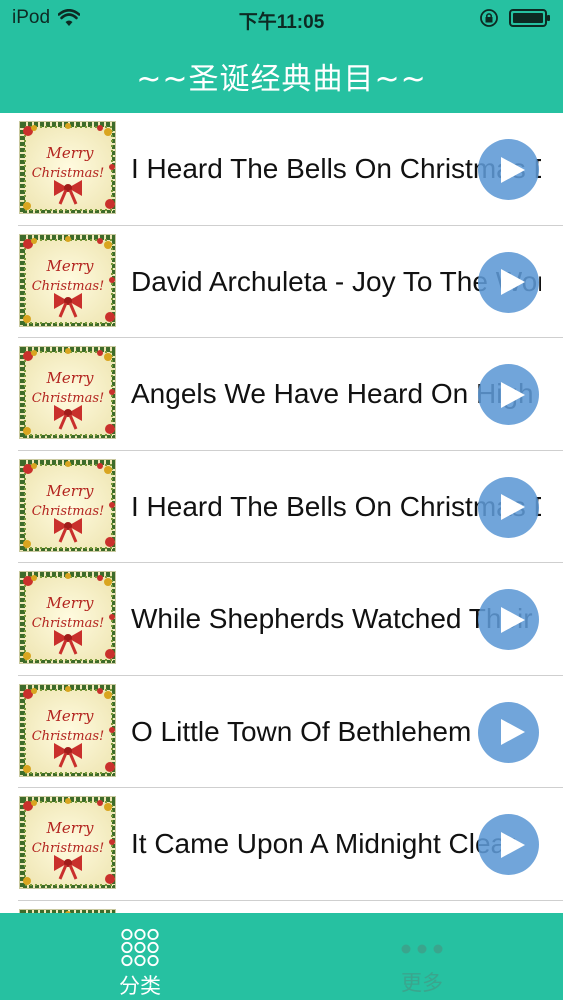  What do you see at coordinates (281, 79) in the screenshot?
I see `page-title: ~~圣诞经典曲目~~` at bounding box center [281, 79].